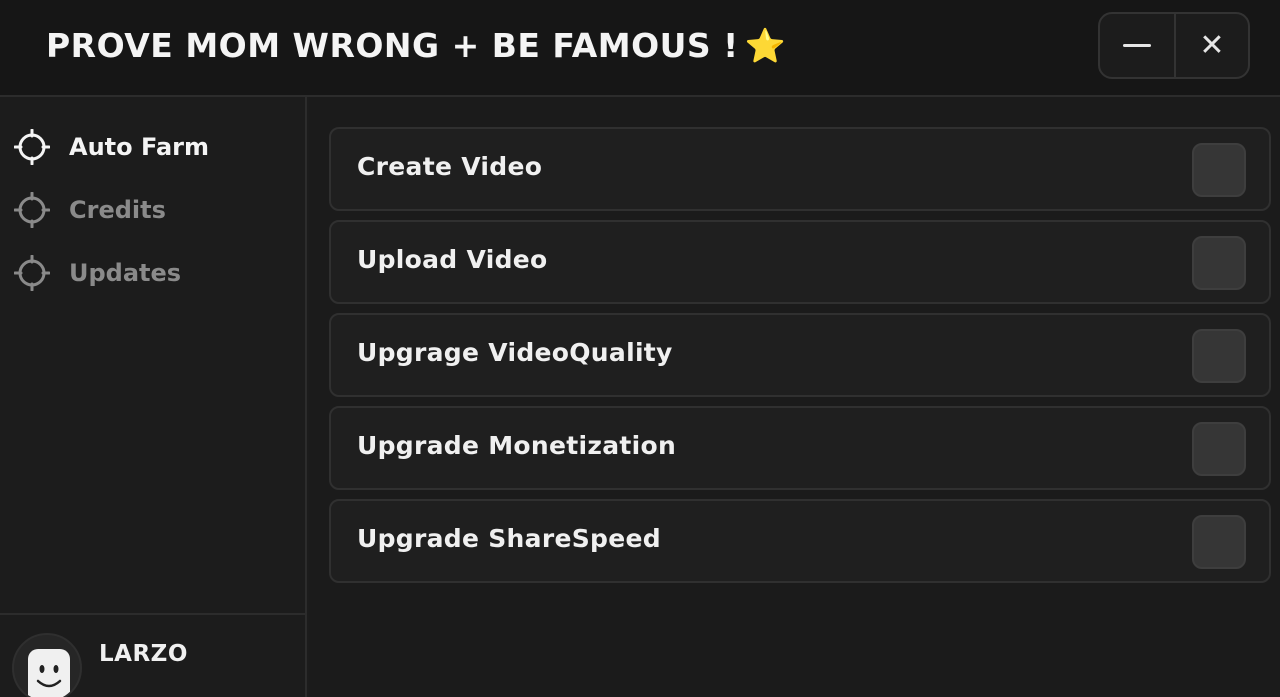  I want to click on sidebar-item-label: Auto Farm, so click(139, 147).